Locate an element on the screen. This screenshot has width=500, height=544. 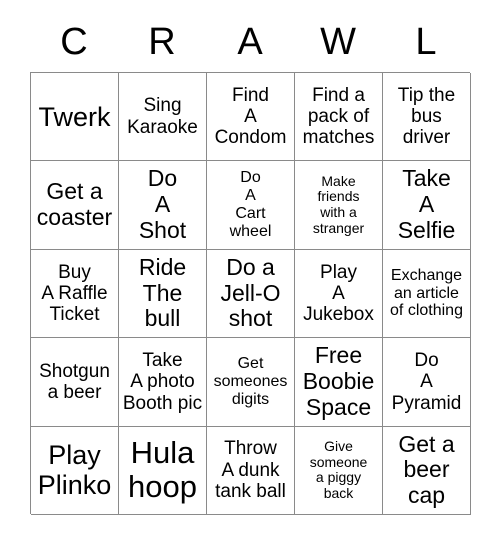
bingo-cell-label: Play Plinko is located at coordinates (74, 470).